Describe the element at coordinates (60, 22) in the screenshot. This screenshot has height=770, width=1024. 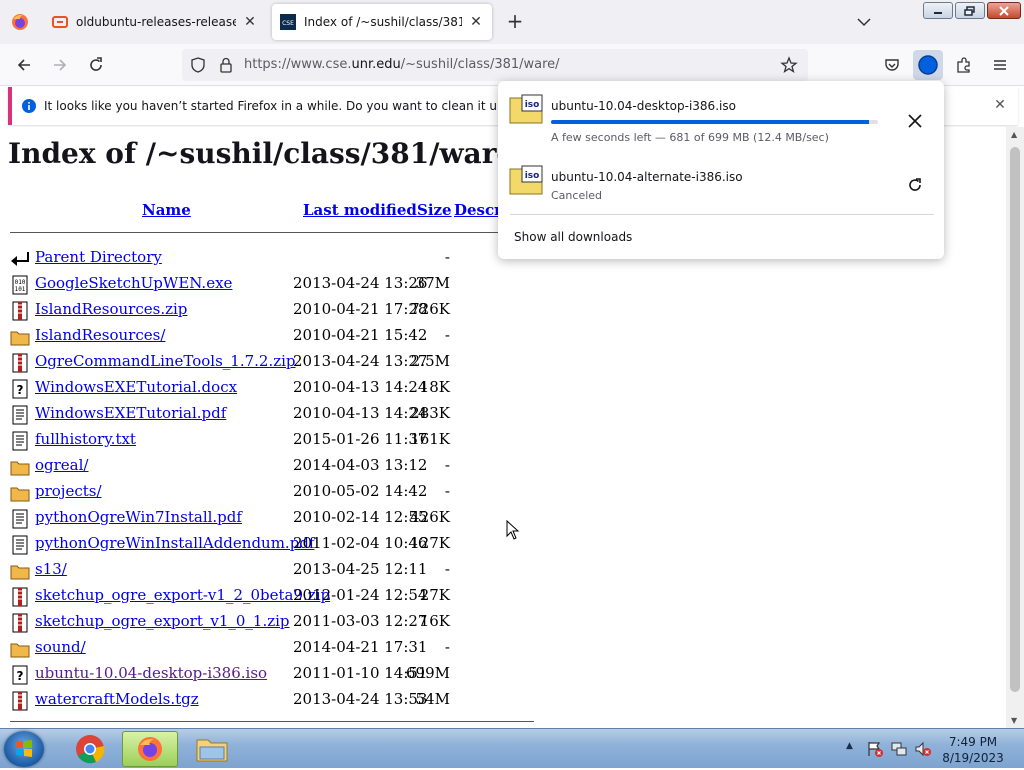
I see `ubuntu-old-releases-icon` at that location.